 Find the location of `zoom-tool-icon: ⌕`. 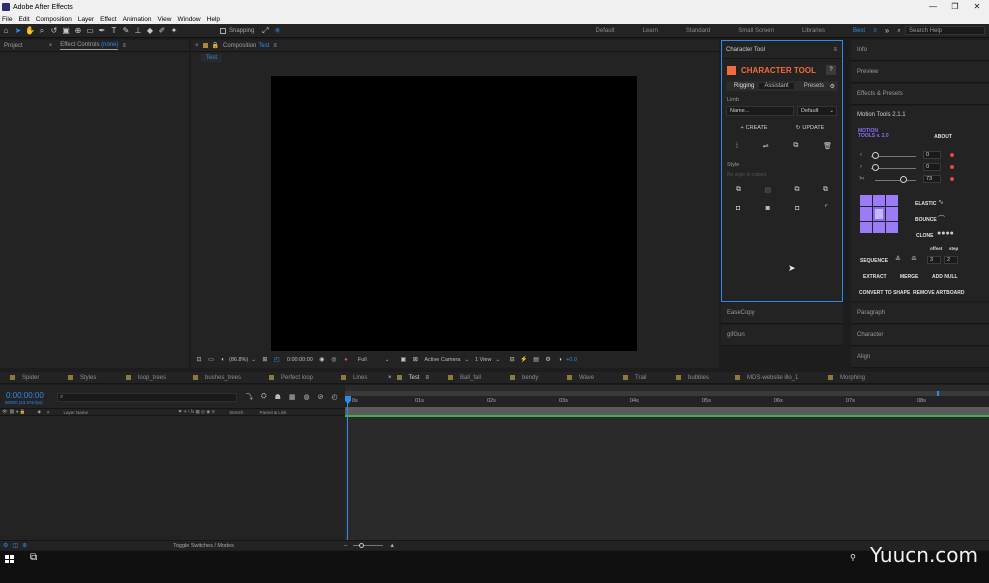

zoom-tool-icon: ⌕ is located at coordinates (42, 31).